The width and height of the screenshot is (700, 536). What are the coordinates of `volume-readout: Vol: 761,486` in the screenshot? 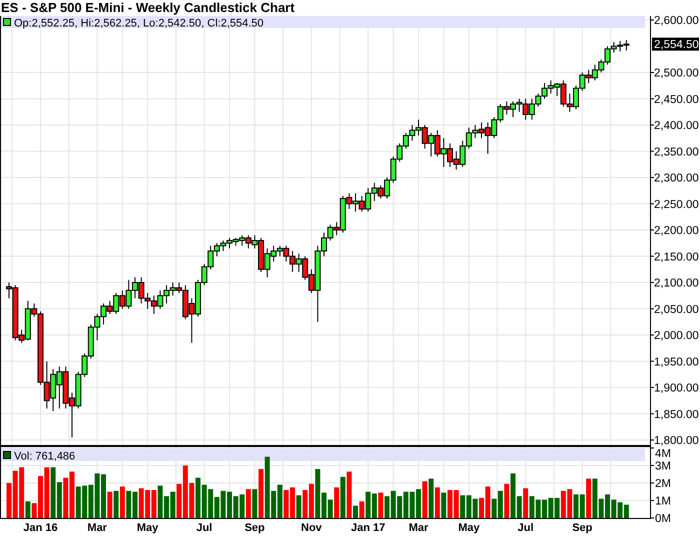 It's located at (45, 456).